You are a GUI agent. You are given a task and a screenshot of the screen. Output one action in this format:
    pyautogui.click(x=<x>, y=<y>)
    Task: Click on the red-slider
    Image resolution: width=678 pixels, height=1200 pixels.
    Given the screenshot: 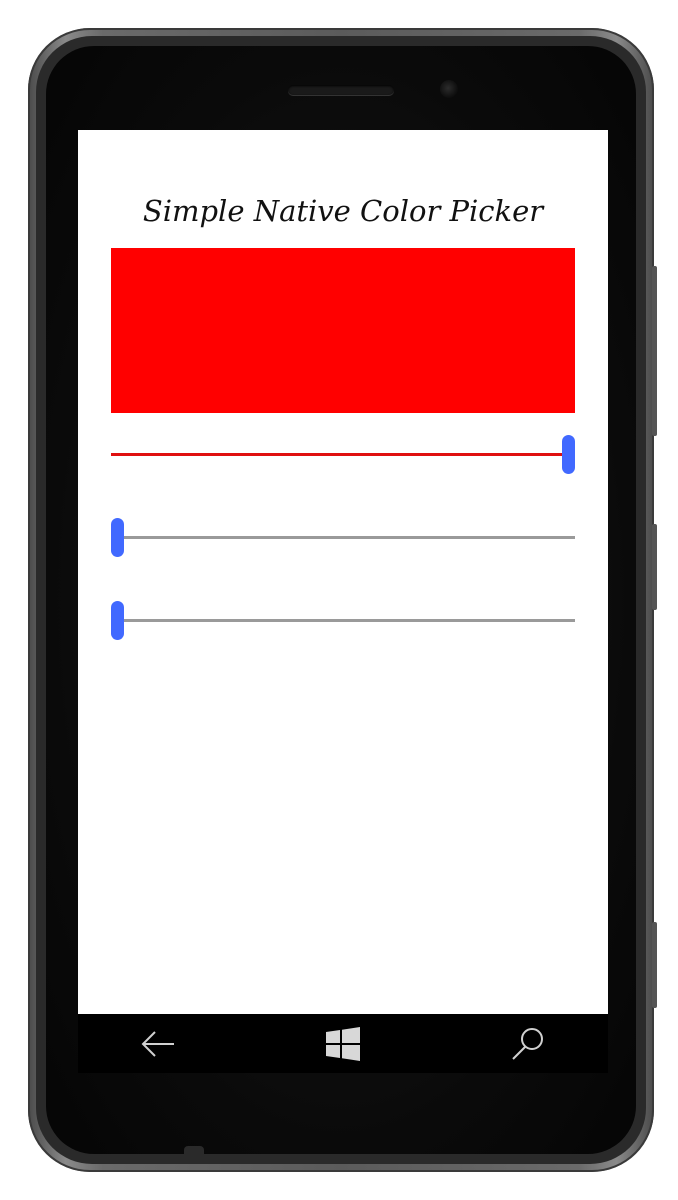 What is the action you would take?
    pyautogui.click(x=343, y=455)
    